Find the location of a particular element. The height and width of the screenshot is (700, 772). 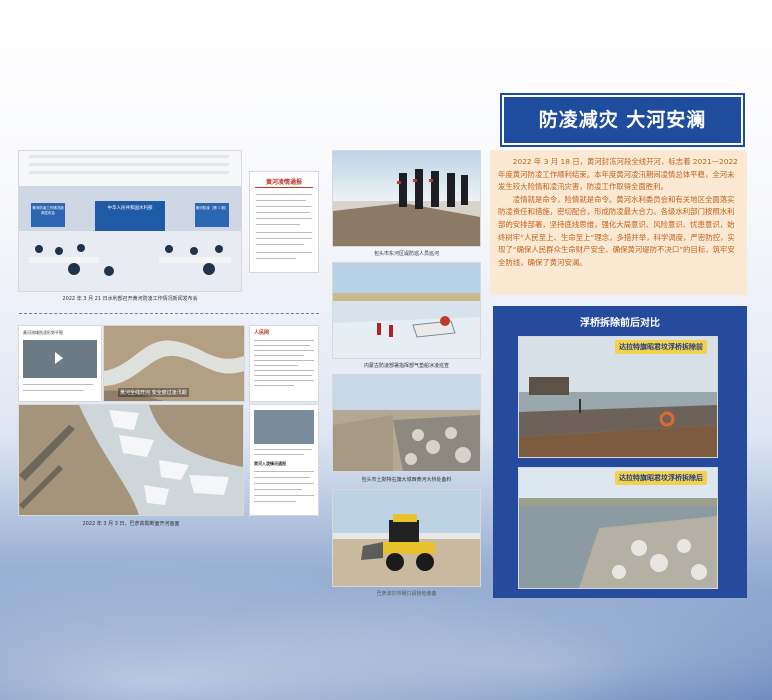

bulletin-document: 黄河凌情通报 is located at coordinates (284, 222).